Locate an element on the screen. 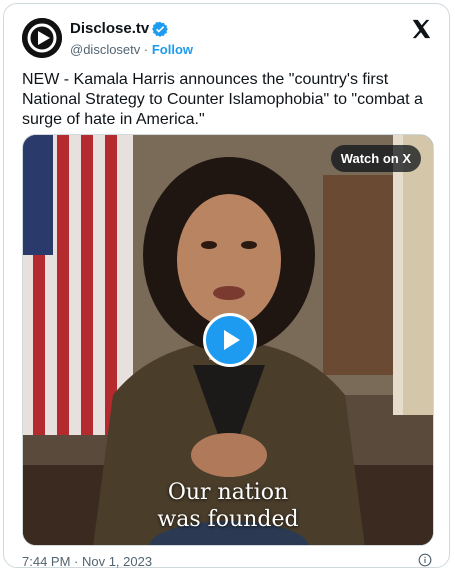 Image resolution: width=455 pixels, height=571 pixels. name-row: Disclose.tv is located at coordinates (119, 28).